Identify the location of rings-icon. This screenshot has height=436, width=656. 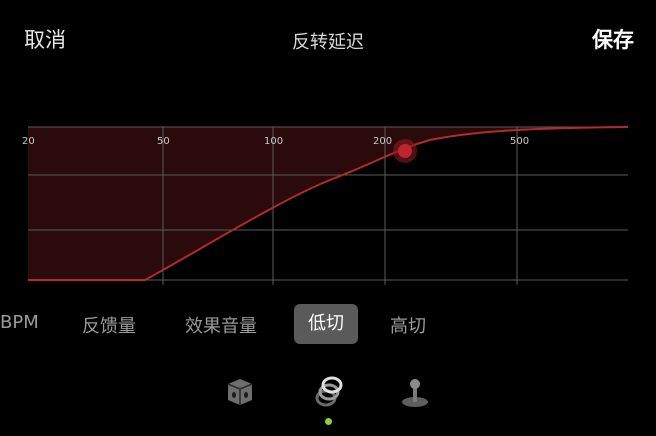
(329, 392).